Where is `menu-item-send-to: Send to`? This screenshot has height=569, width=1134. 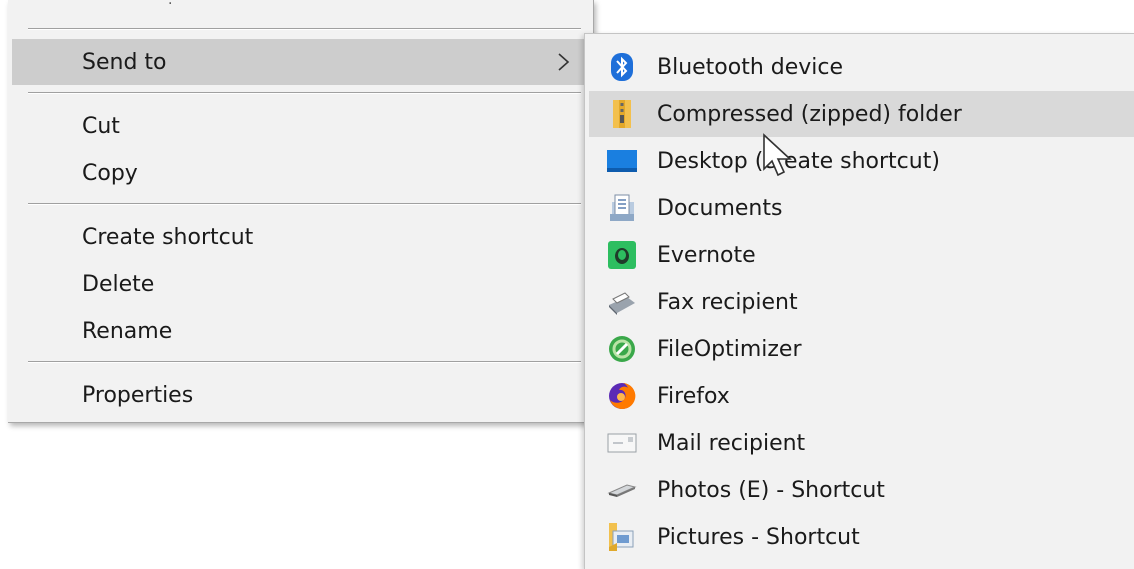 menu-item-send-to: Send to is located at coordinates (300, 62).